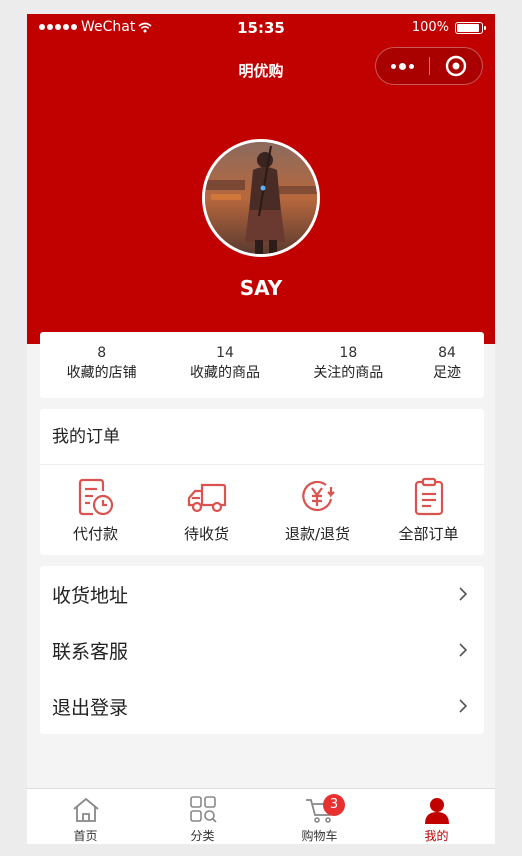 The width and height of the screenshot is (522, 856). Describe the element at coordinates (85, 809) in the screenshot. I see `home-icon` at that location.